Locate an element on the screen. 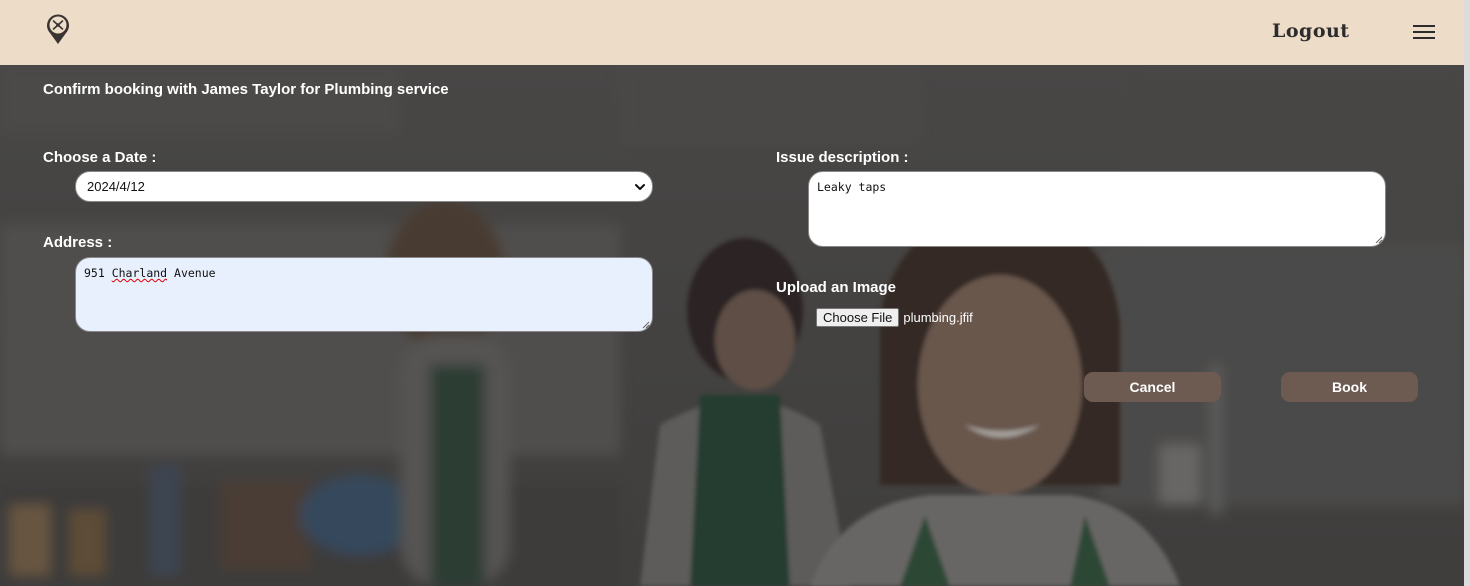  issue-description-text: Leaky taps is located at coordinates (852, 187).